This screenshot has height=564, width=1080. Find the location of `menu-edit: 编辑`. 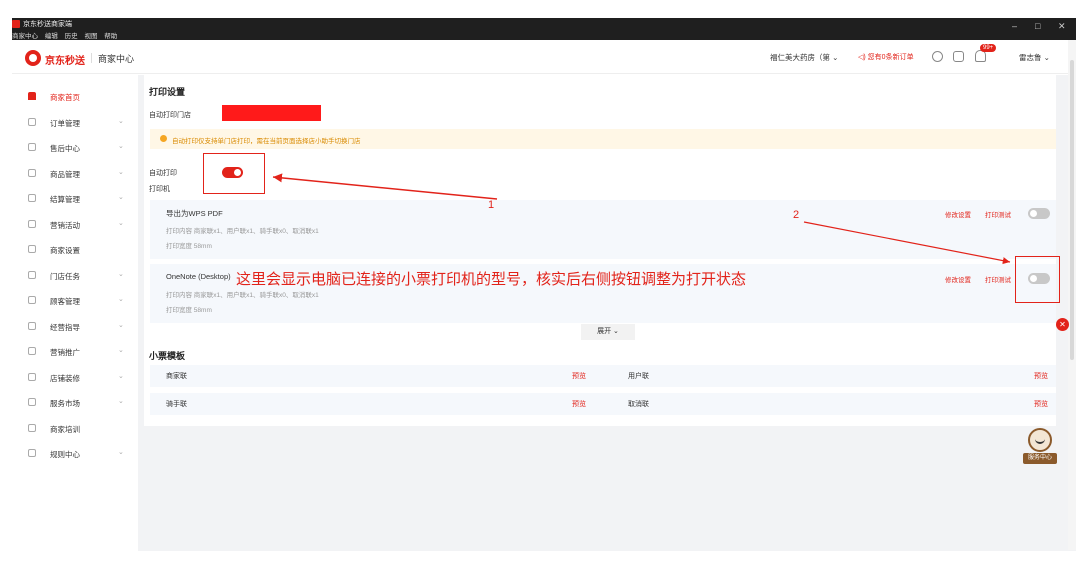

menu-edit: 编辑 is located at coordinates (51, 36).